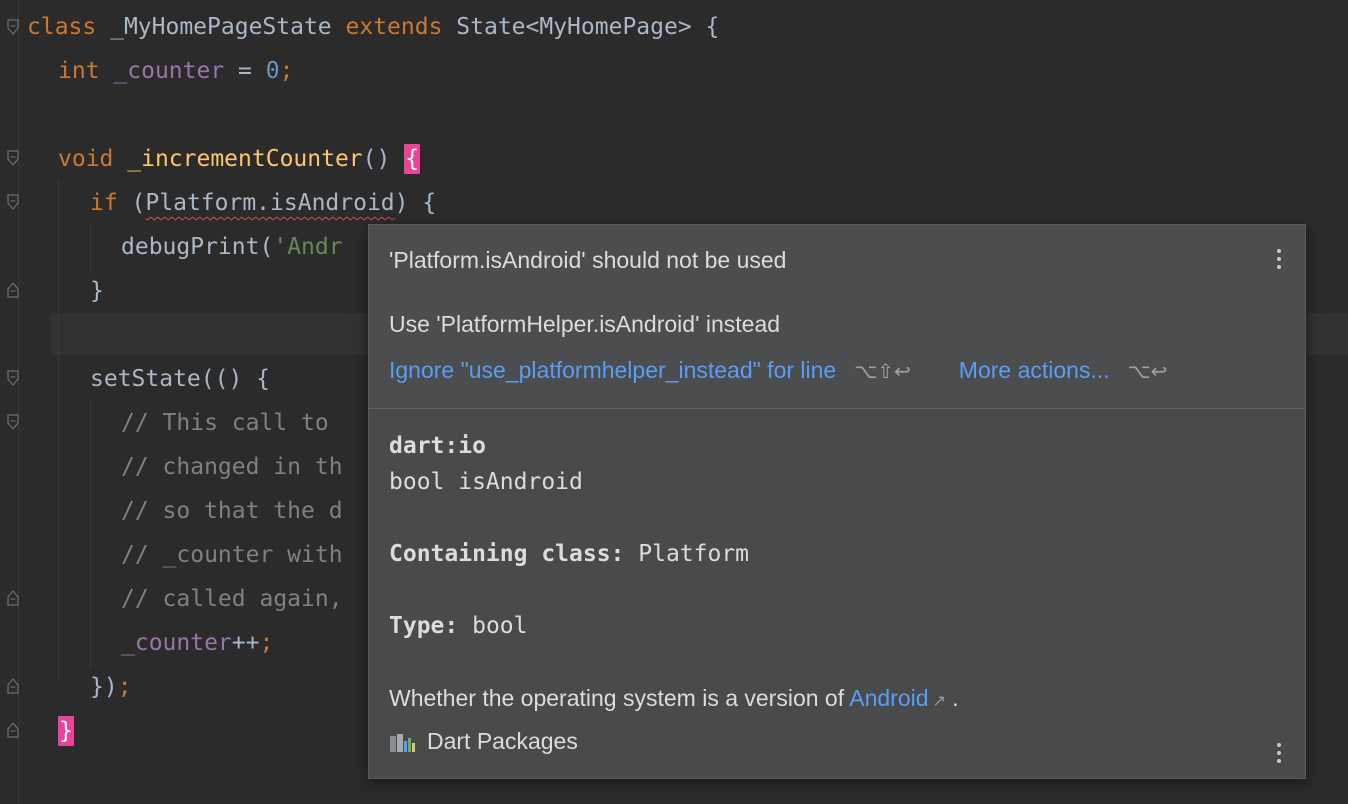 The width and height of the screenshot is (1348, 804). What do you see at coordinates (486, 482) in the screenshot?
I see `doc-signature: bool isAndroid` at bounding box center [486, 482].